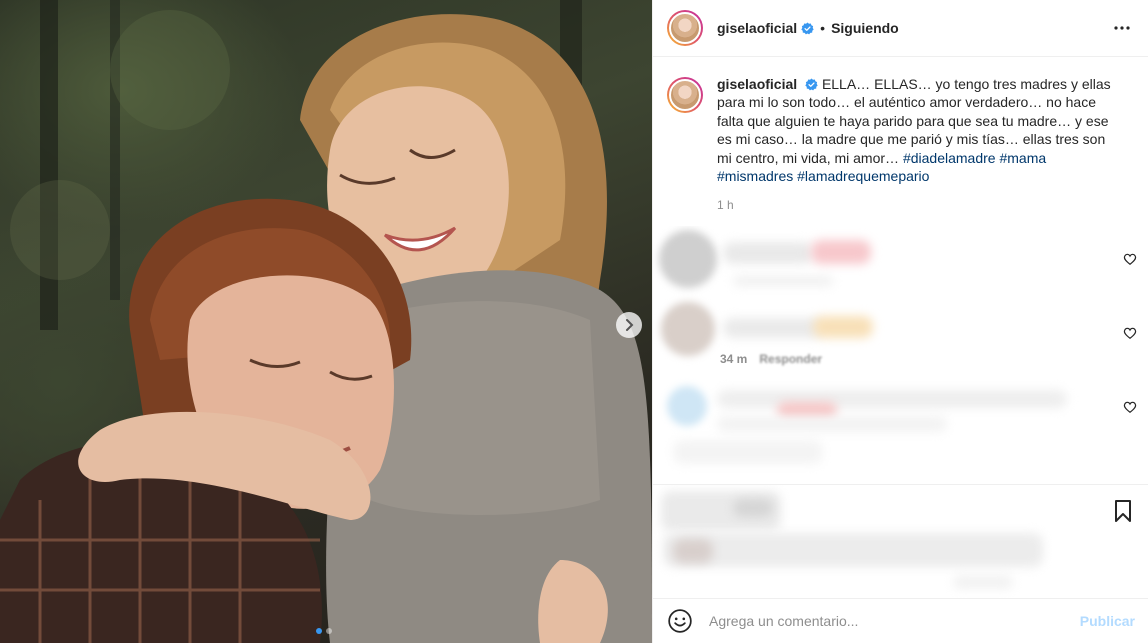  What do you see at coordinates (734, 359) in the screenshot?
I see `comment-time: 34 m` at bounding box center [734, 359].